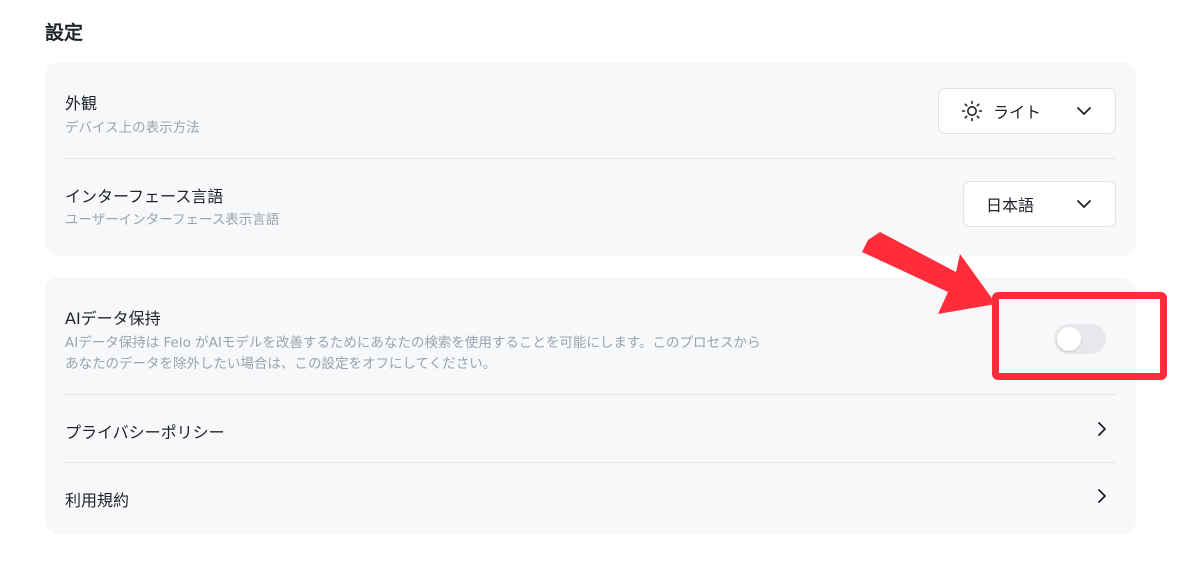 The height and width of the screenshot is (573, 1200). I want to click on page-title: 設定, so click(64, 33).